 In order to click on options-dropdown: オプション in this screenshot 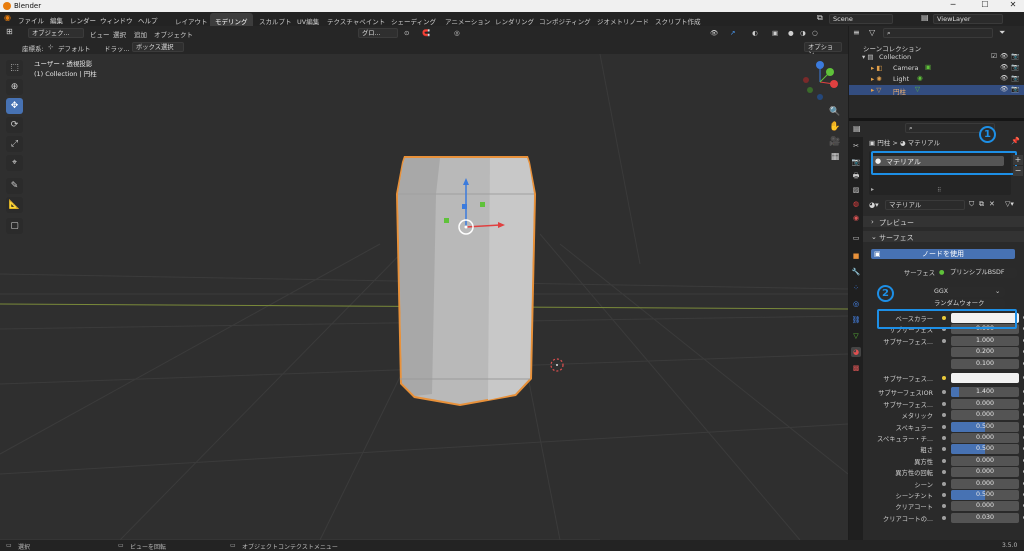, I will do `click(823, 50)`.